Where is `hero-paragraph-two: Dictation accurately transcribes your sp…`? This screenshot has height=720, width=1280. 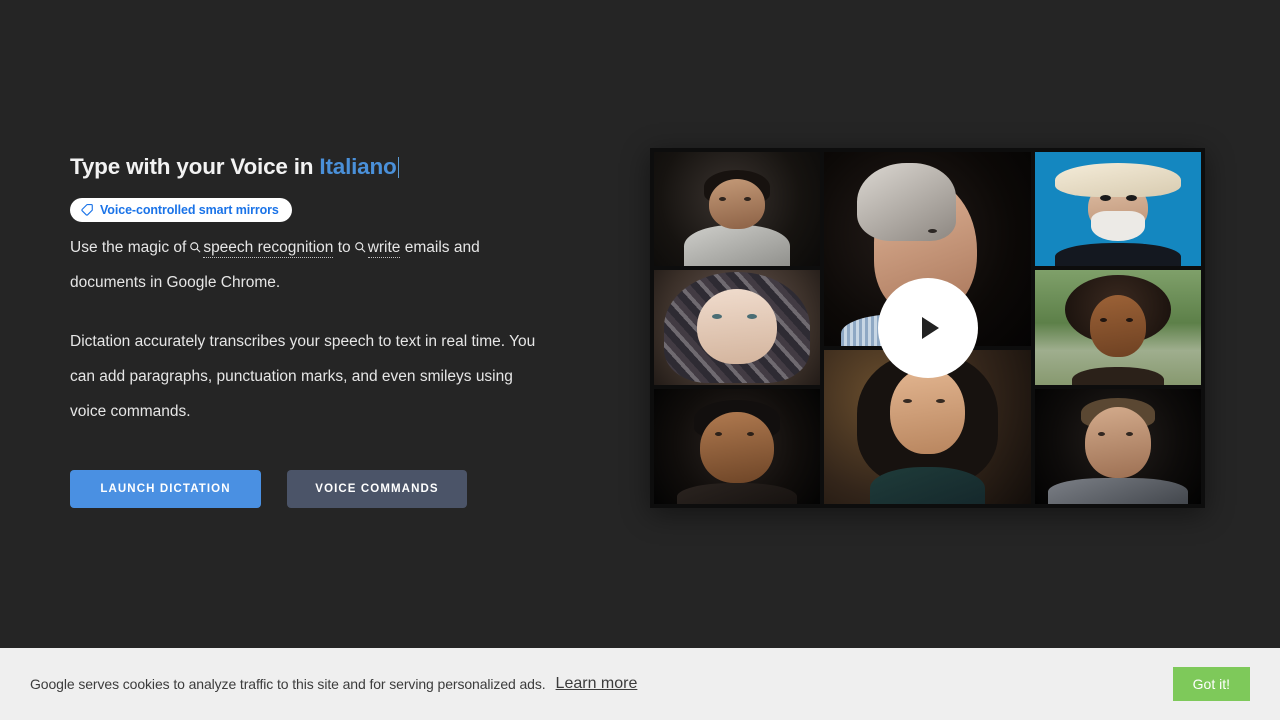 hero-paragraph-two: Dictation accurately transcribes your sp… is located at coordinates (303, 376).